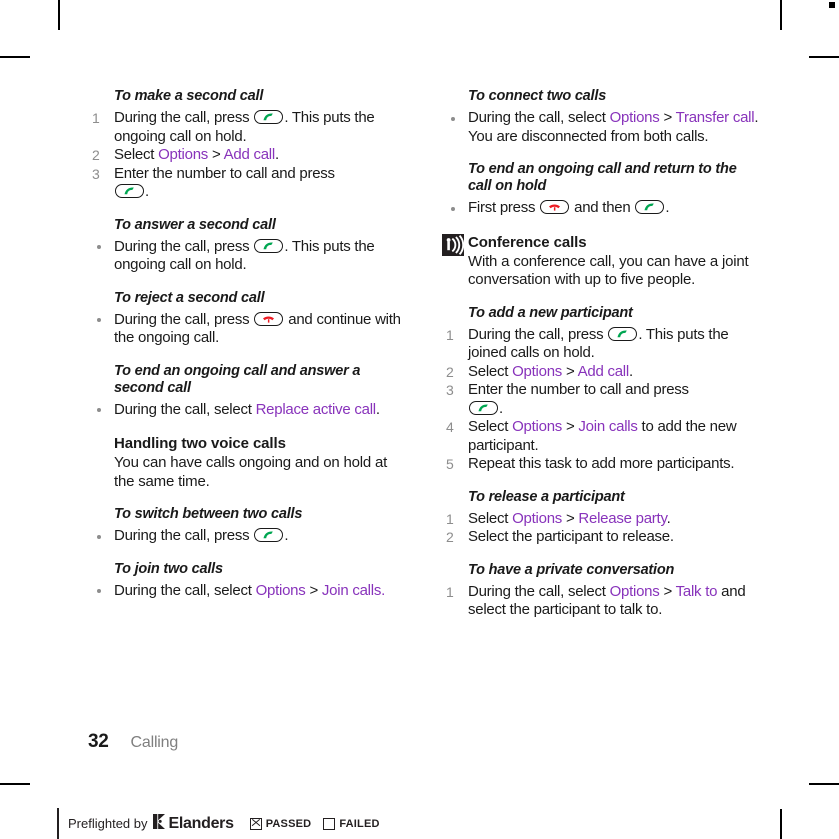  What do you see at coordinates (208, 514) in the screenshot?
I see `procedure-title: To switch between two calls` at bounding box center [208, 514].